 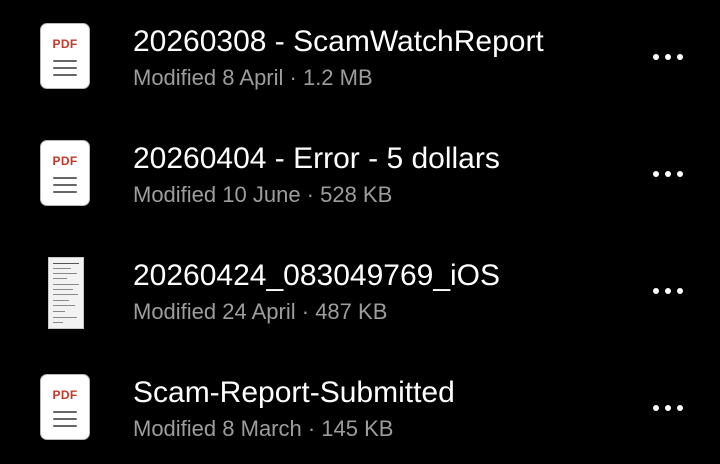 What do you see at coordinates (317, 275) in the screenshot?
I see `file-name: 20260424_083049769_iOS` at bounding box center [317, 275].